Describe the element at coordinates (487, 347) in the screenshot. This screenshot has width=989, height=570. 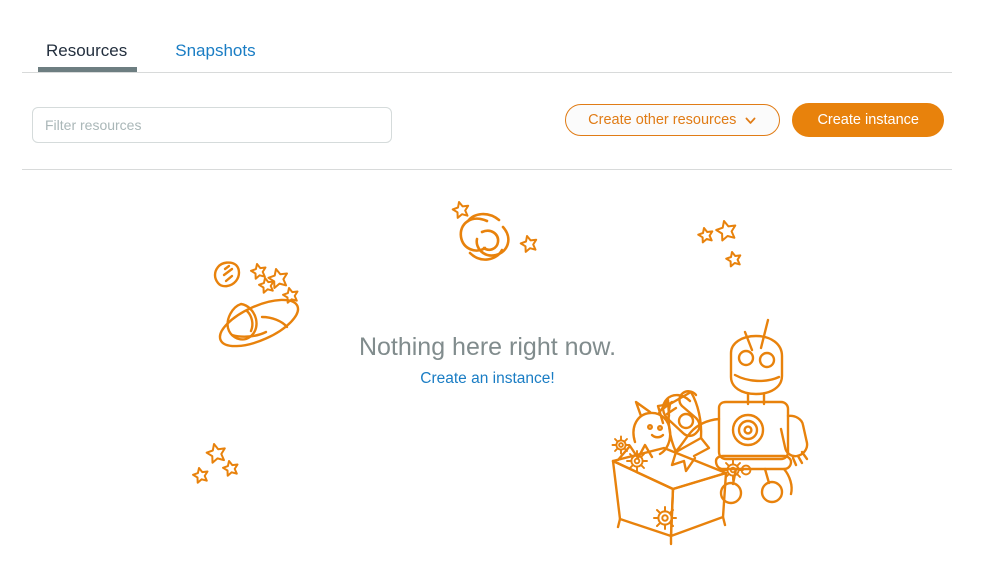
I see `empty-state-title: Nothing here right now.` at that location.